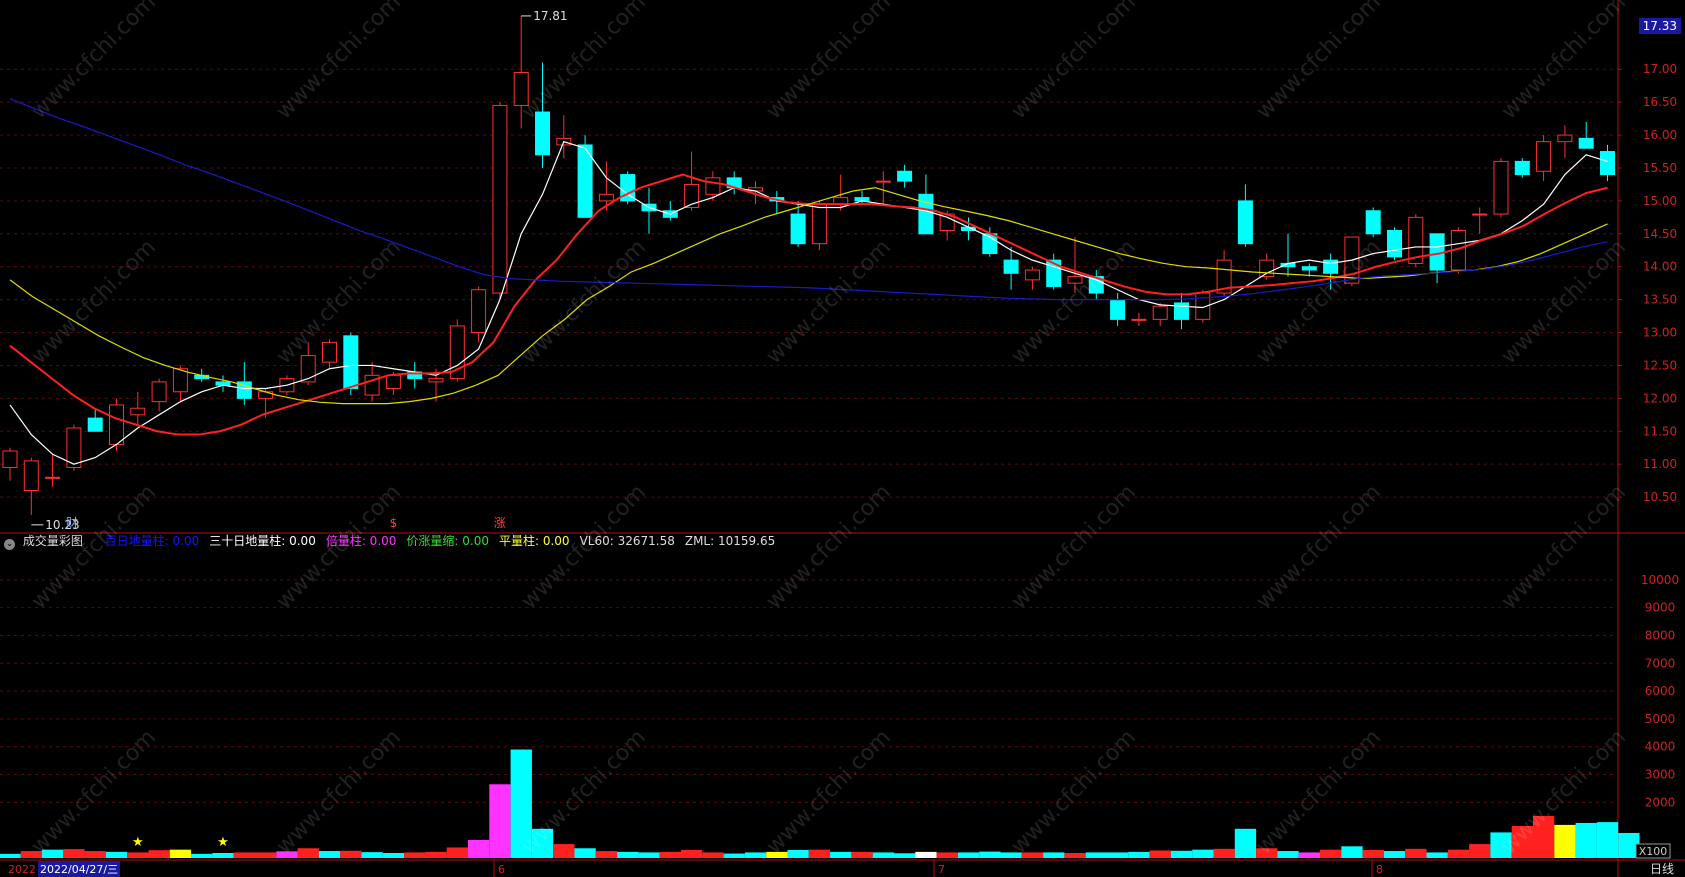  Describe the element at coordinates (627, 541) in the screenshot. I see `indicator-5: VL60: 32671.58` at that location.